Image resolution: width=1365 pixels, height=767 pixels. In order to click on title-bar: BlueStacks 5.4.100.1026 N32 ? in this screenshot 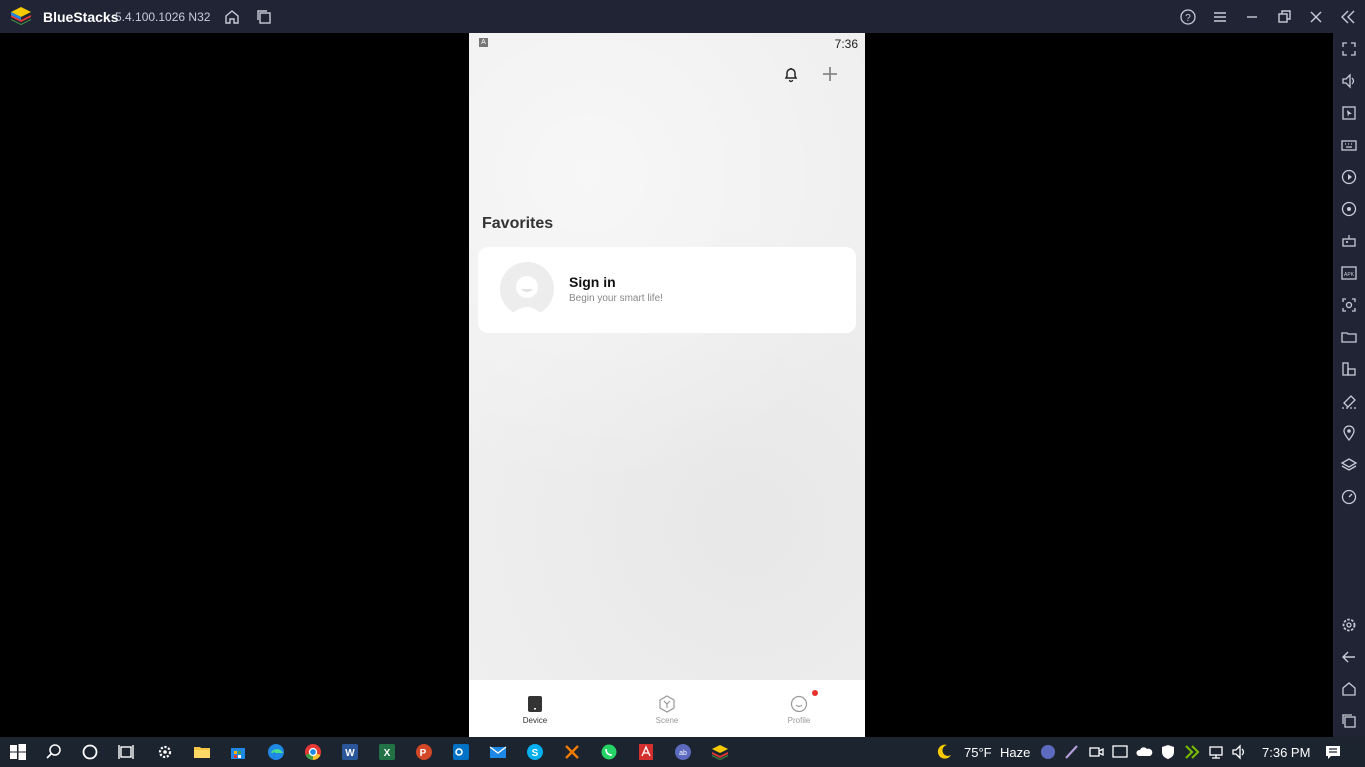, I will do `click(682, 16)`.